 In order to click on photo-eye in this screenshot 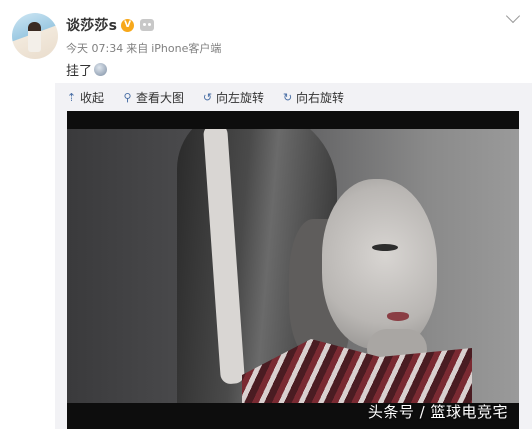, I will do `click(385, 247)`.